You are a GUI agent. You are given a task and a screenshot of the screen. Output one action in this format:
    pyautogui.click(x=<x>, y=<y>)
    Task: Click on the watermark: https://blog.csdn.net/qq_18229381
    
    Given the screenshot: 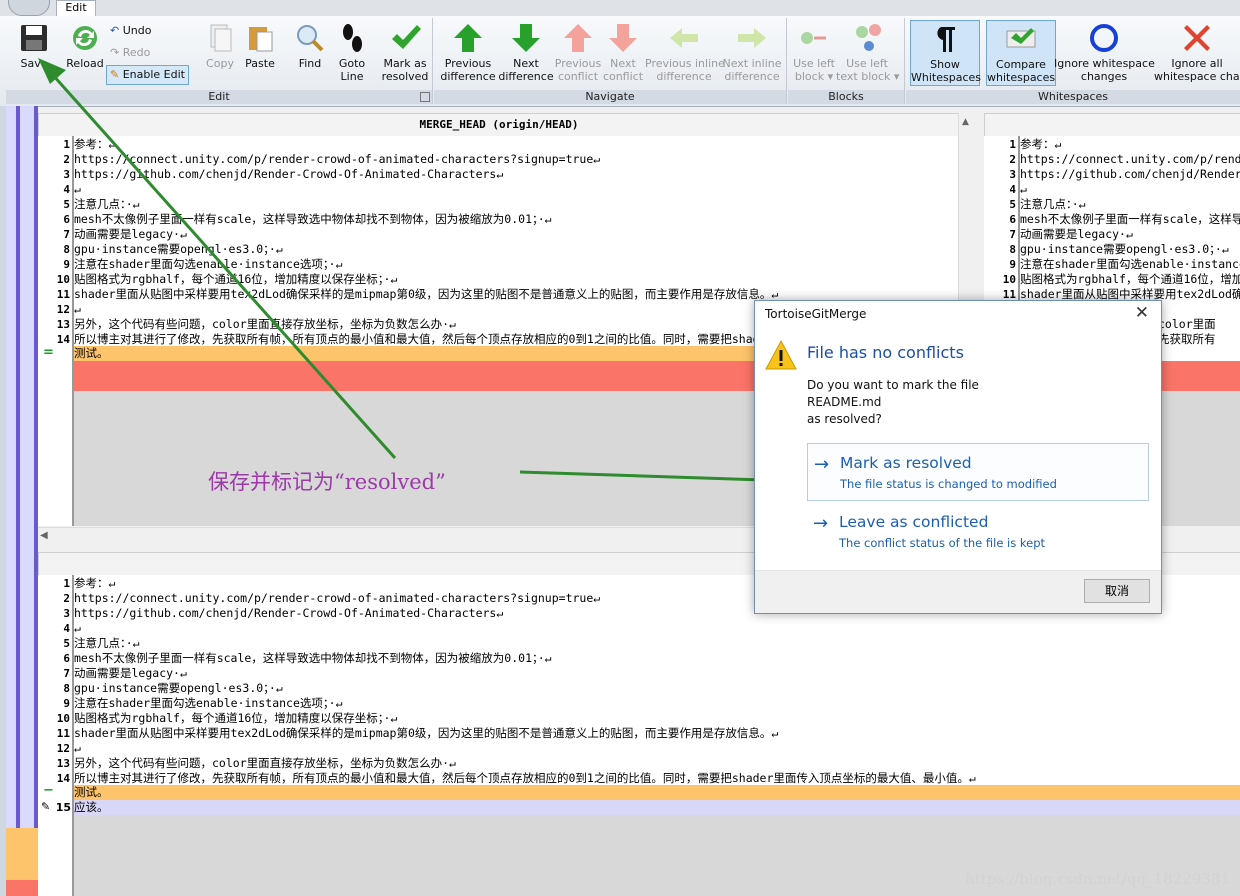 What is the action you would take?
    pyautogui.click(x=1097, y=879)
    